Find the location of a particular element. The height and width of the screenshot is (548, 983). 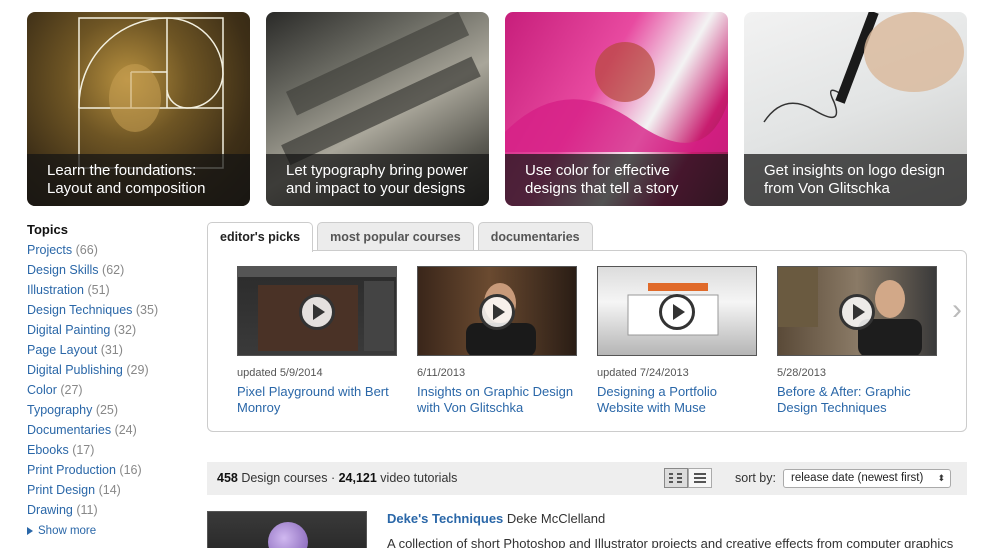

topic-count: (16) is located at coordinates (130, 470).